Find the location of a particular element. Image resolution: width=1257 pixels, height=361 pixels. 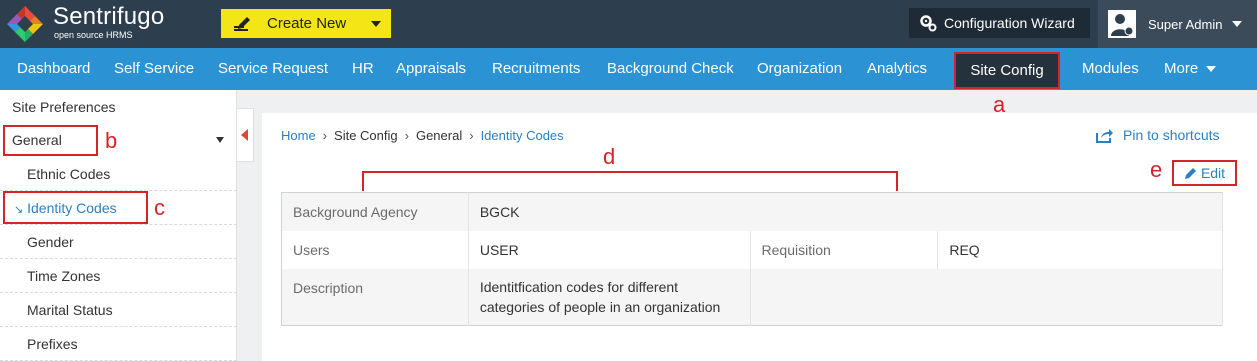

description-label: Description is located at coordinates (375, 297).